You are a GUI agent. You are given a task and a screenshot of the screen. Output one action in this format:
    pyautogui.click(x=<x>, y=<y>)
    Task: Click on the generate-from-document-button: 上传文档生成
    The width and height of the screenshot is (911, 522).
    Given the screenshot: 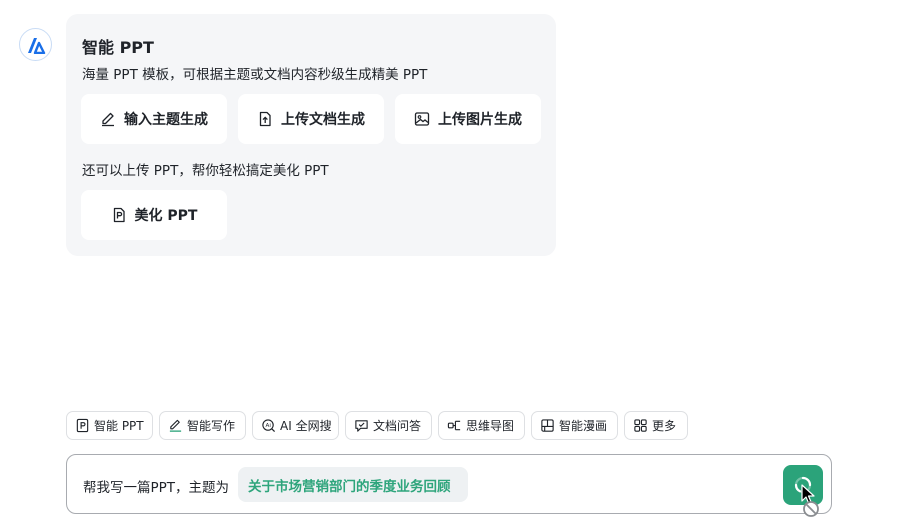 What is the action you would take?
    pyautogui.click(x=311, y=119)
    